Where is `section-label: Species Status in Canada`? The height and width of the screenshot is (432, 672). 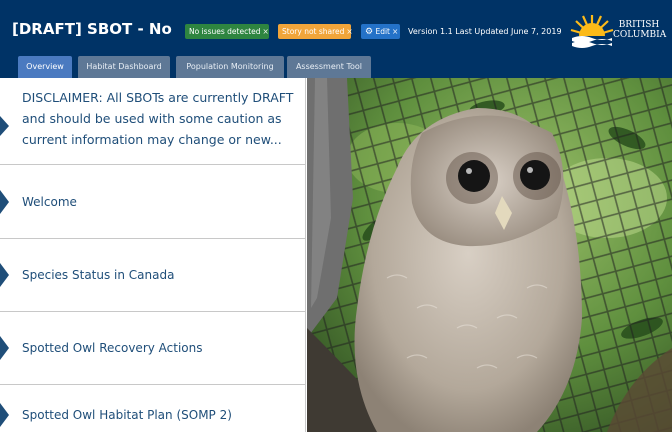
section-label: Species Status in Canada is located at coordinates (98, 275).